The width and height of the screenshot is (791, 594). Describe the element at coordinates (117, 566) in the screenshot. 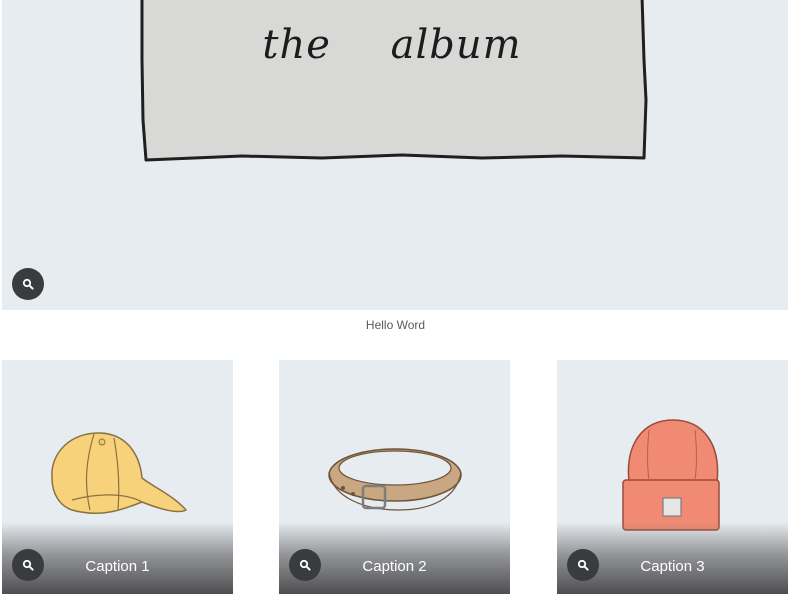

I see `item-caption: Caption 1` at that location.